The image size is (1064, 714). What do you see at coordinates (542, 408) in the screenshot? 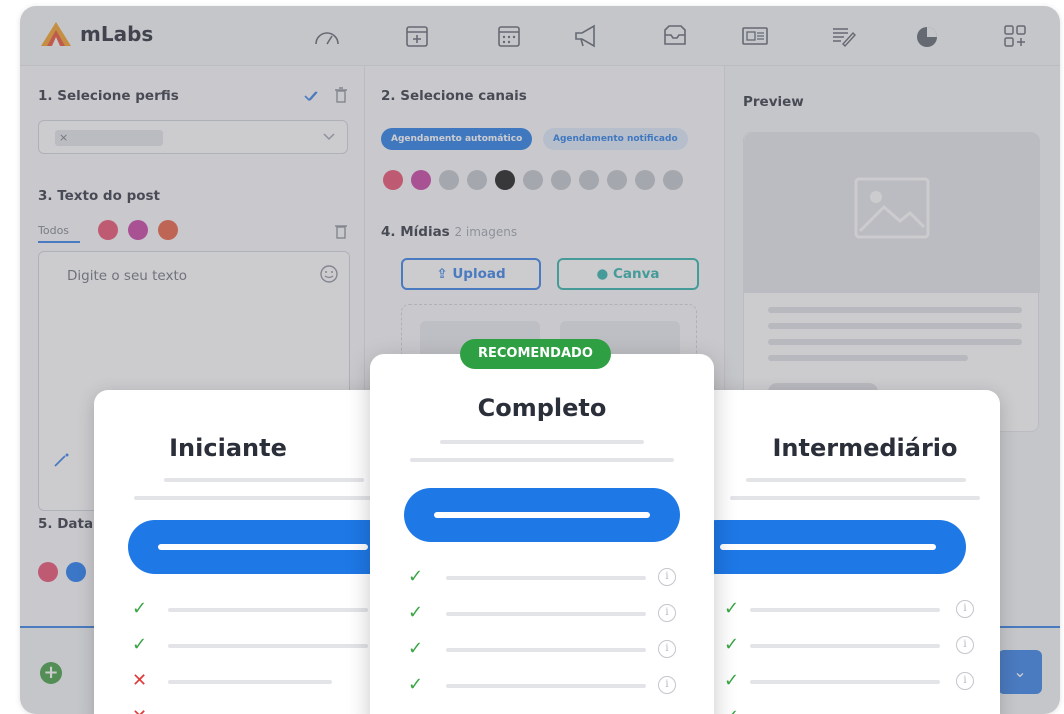
I see `plan-title-complete: Completo` at bounding box center [542, 408].